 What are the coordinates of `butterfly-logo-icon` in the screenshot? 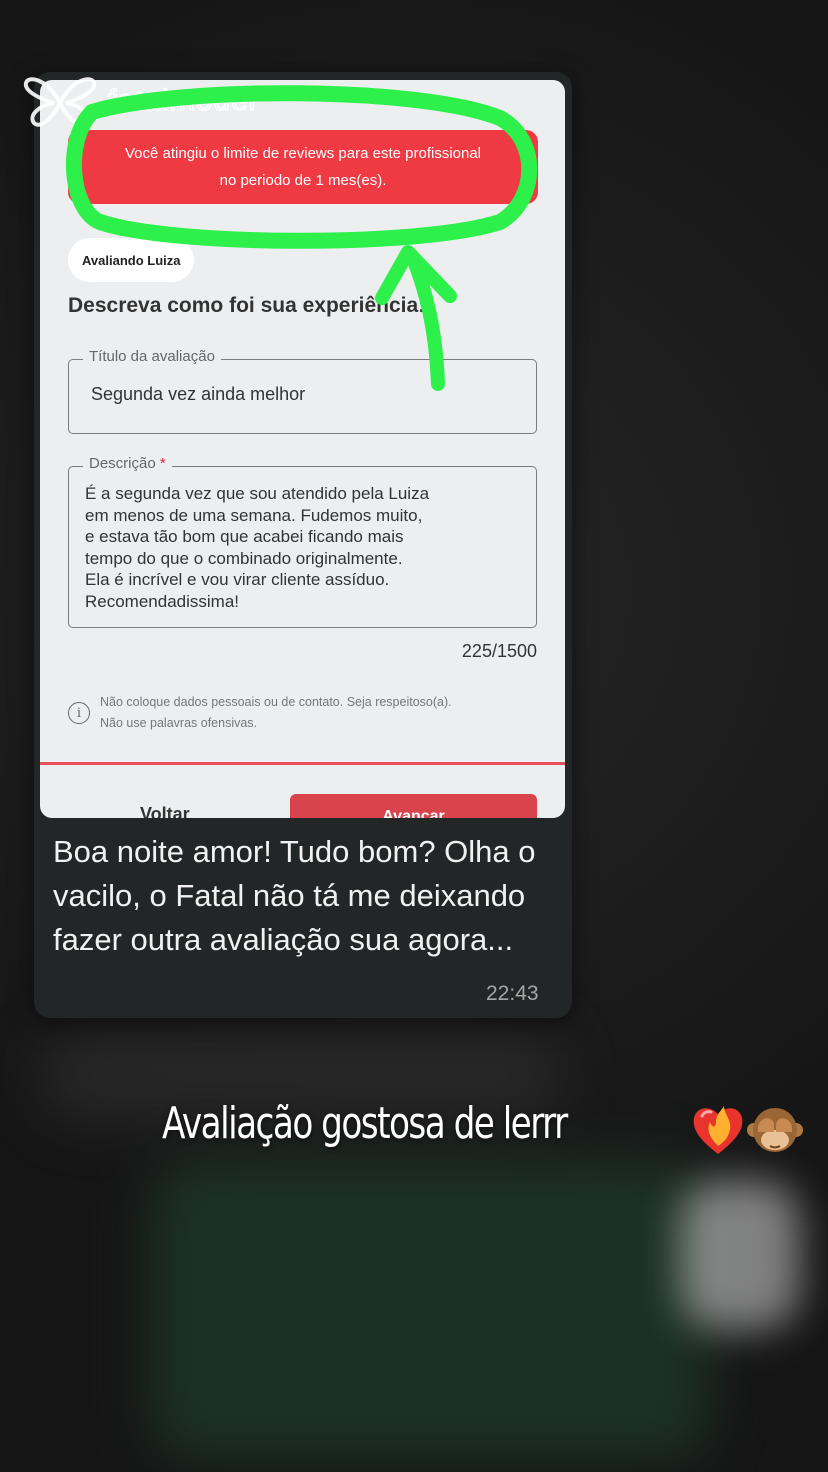 It's located at (60, 102).